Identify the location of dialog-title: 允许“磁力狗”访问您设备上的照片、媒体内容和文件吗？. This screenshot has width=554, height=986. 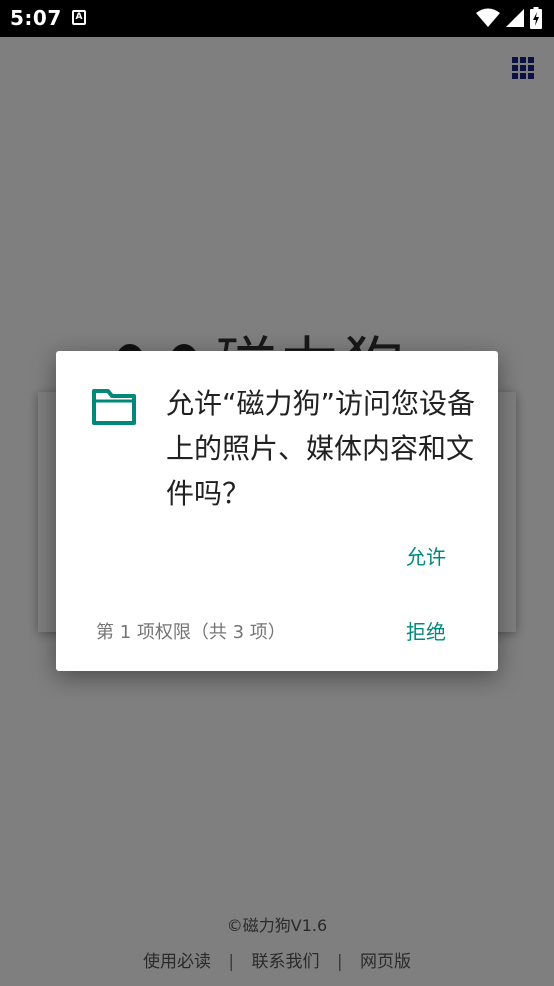
(321, 448).